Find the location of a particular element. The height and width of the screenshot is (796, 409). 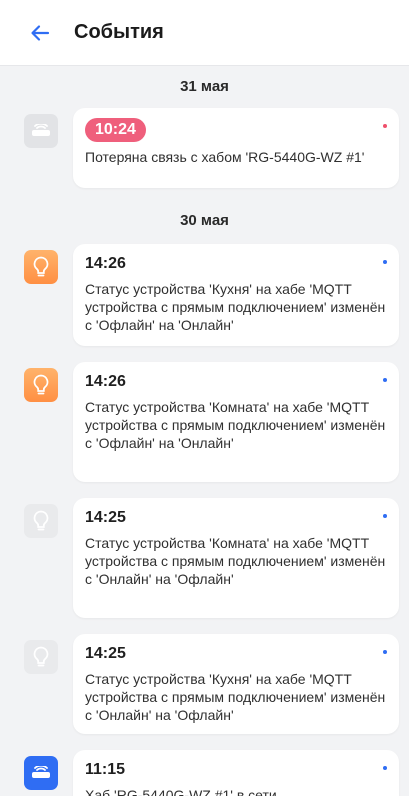

event-time-badge: 10:24 is located at coordinates (115, 130).